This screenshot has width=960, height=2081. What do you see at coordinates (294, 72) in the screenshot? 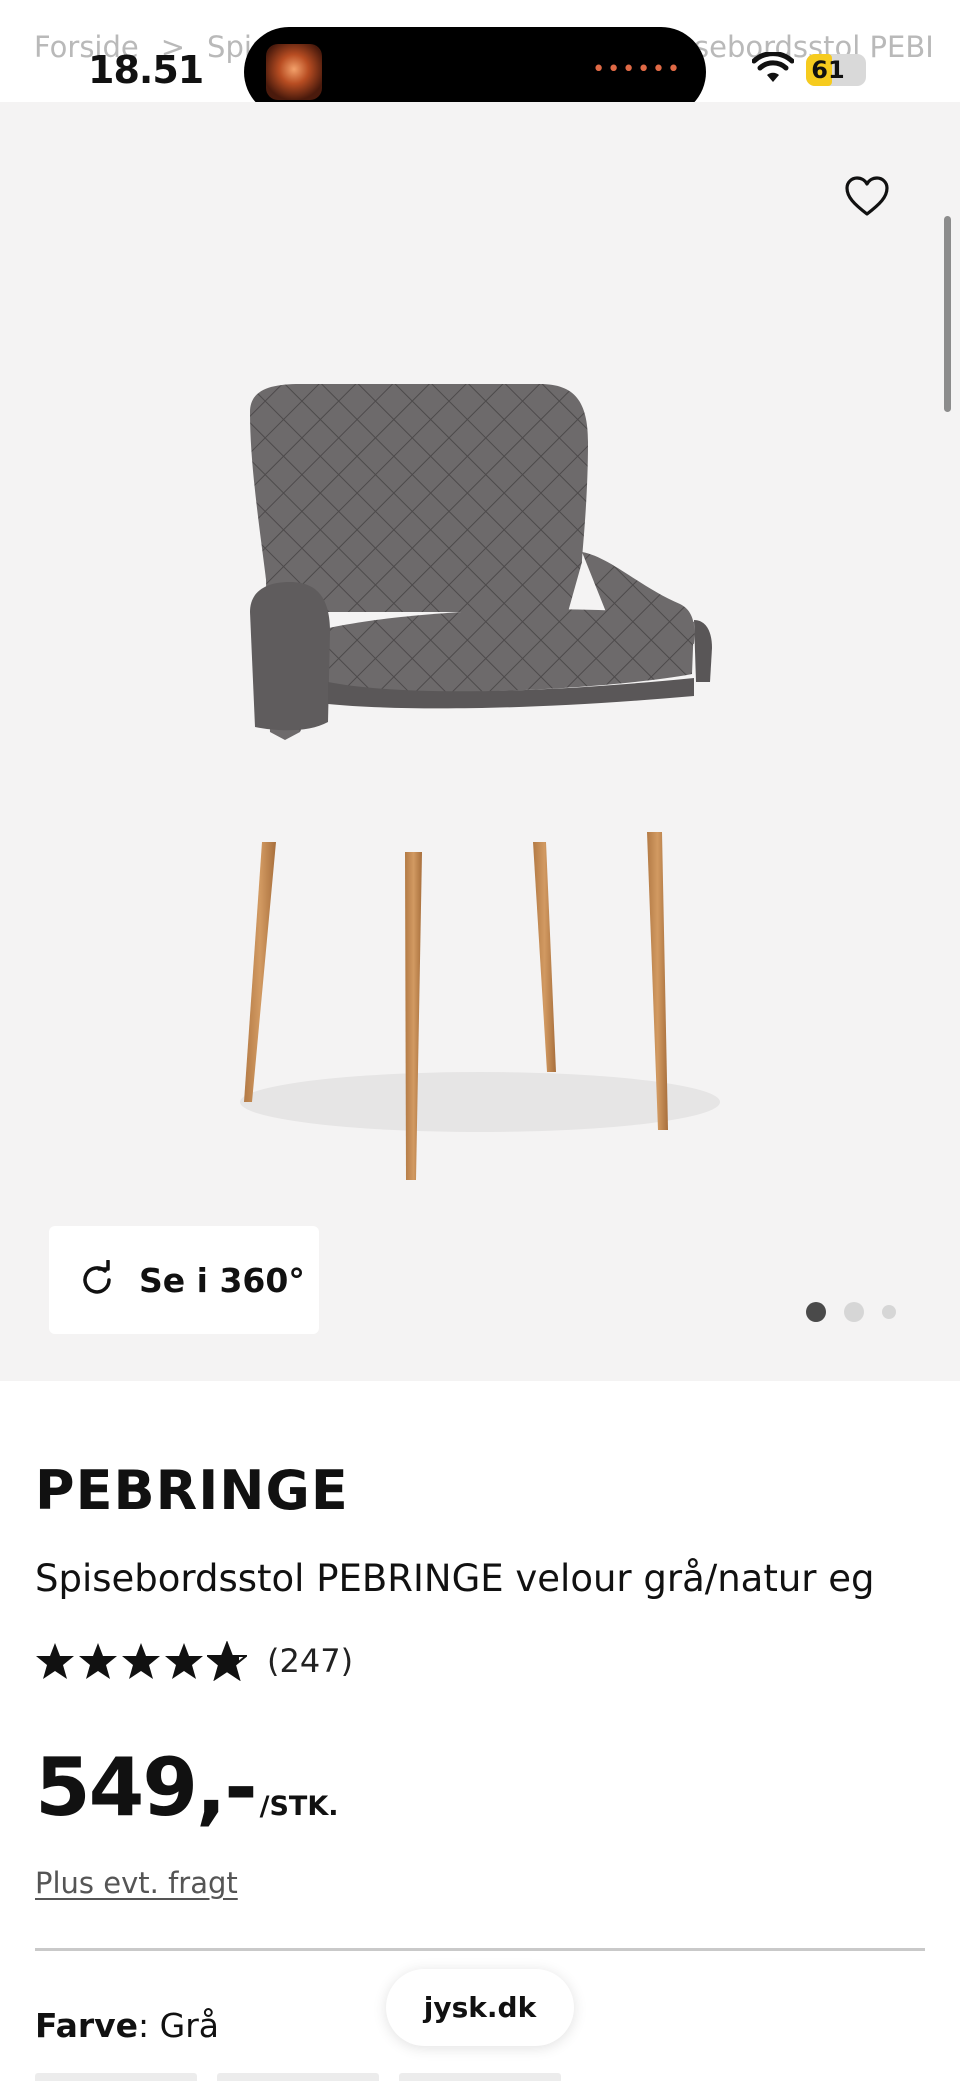
I see `media-thumbnail` at bounding box center [294, 72].